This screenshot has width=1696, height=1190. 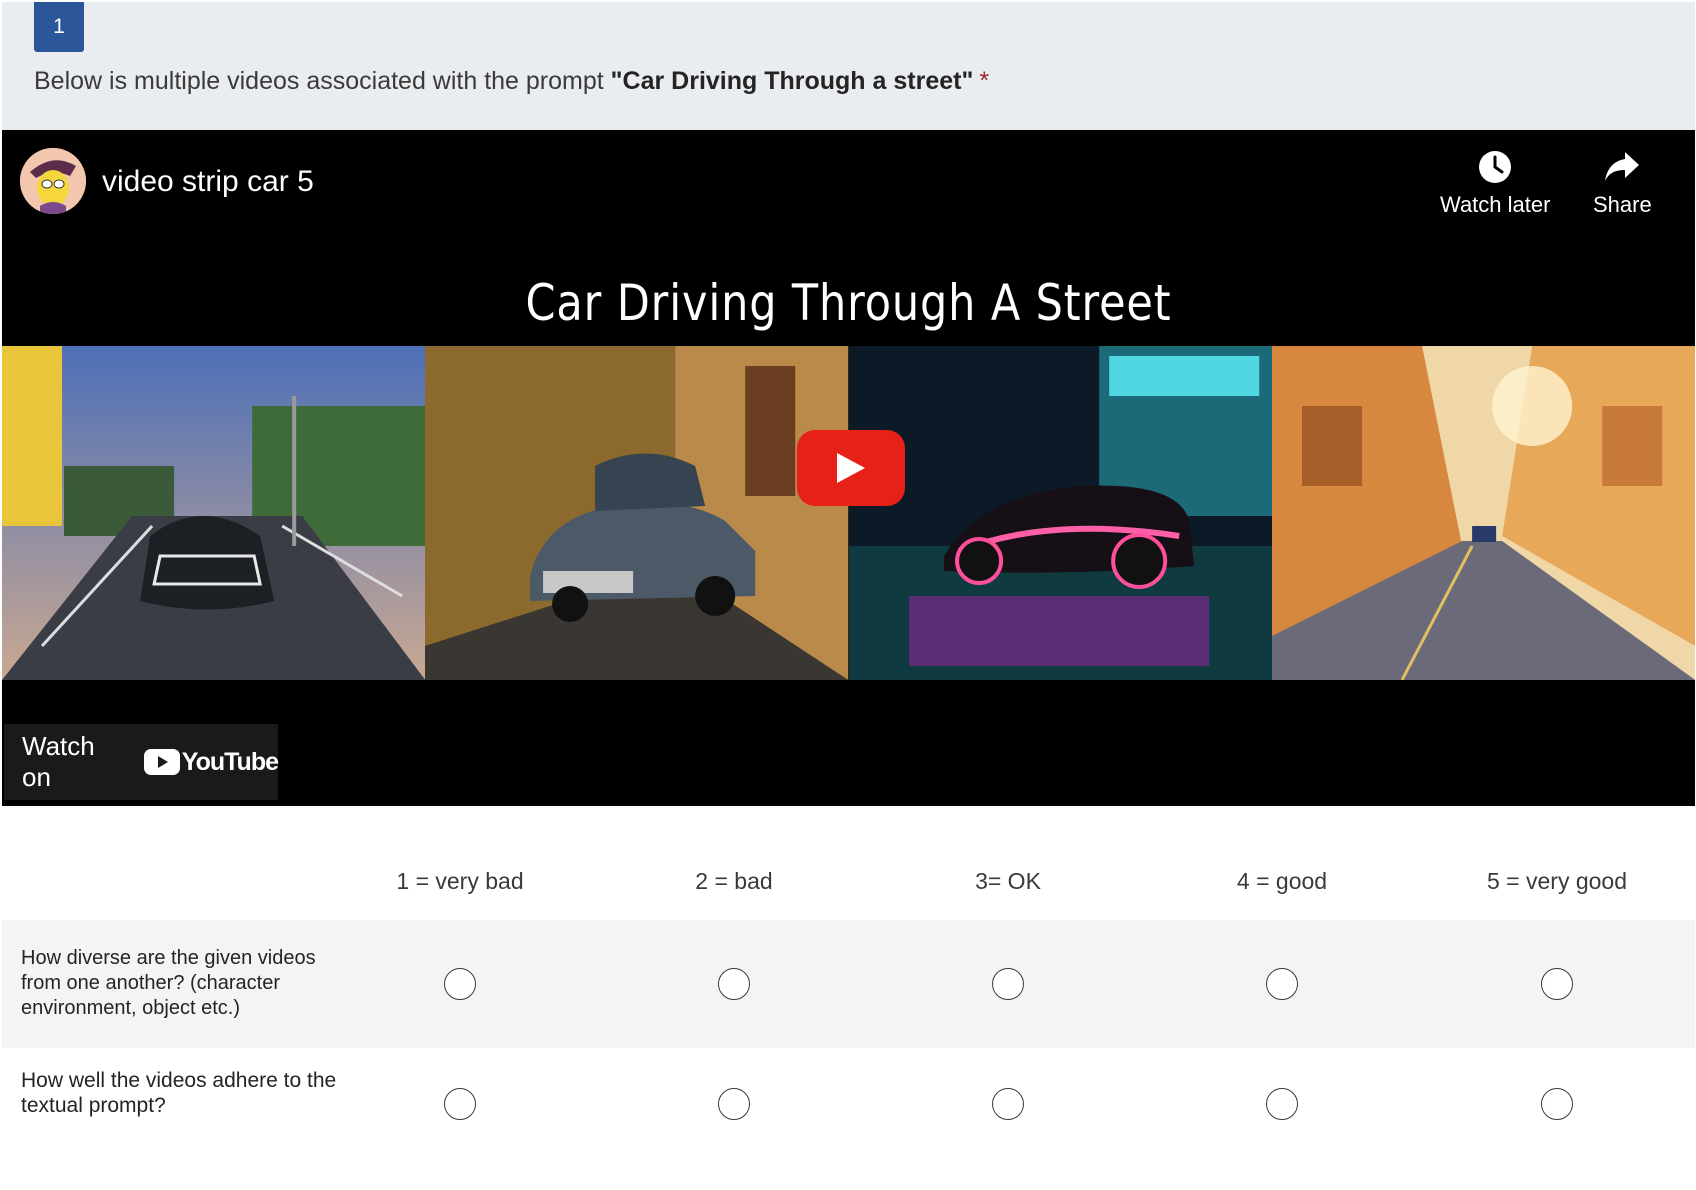 What do you see at coordinates (460, 881) in the screenshot?
I see `column-label-1: 1 = very bad` at bounding box center [460, 881].